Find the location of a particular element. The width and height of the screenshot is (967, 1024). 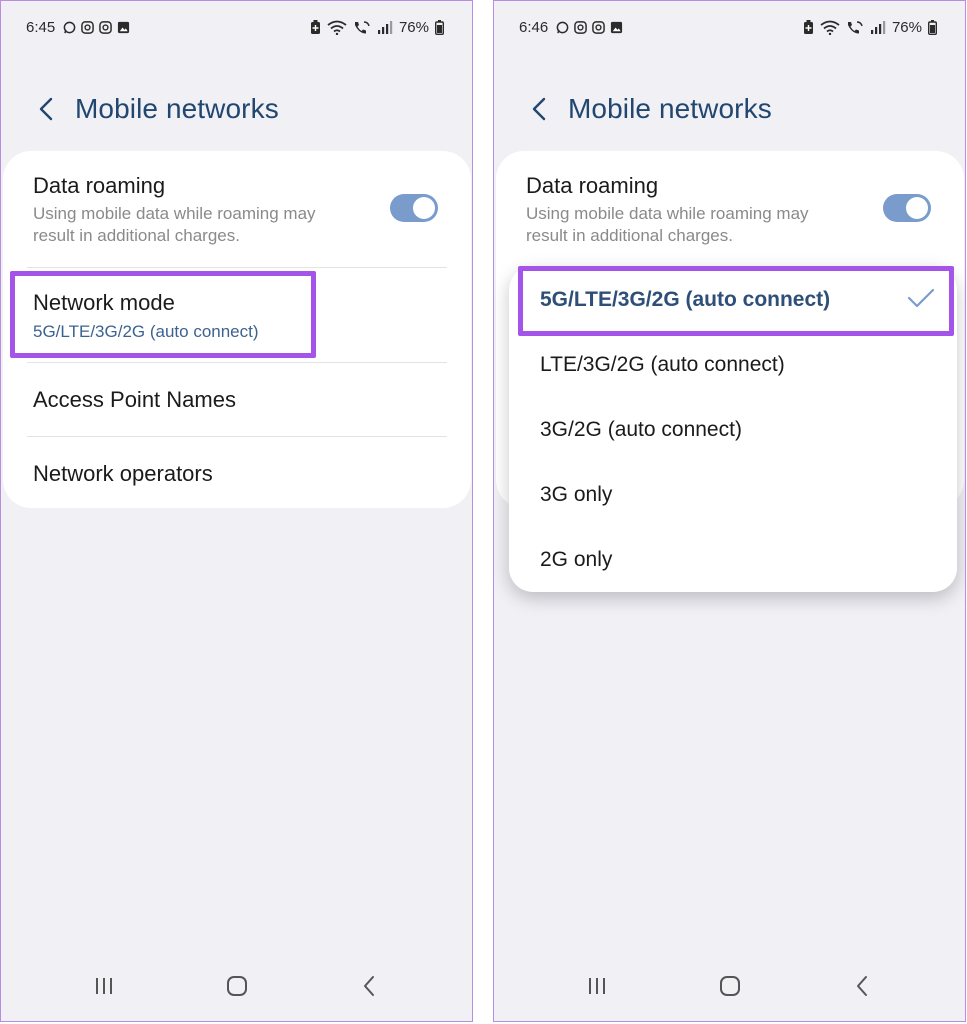

network-operators-row: Network operators is located at coordinates (239, 474).